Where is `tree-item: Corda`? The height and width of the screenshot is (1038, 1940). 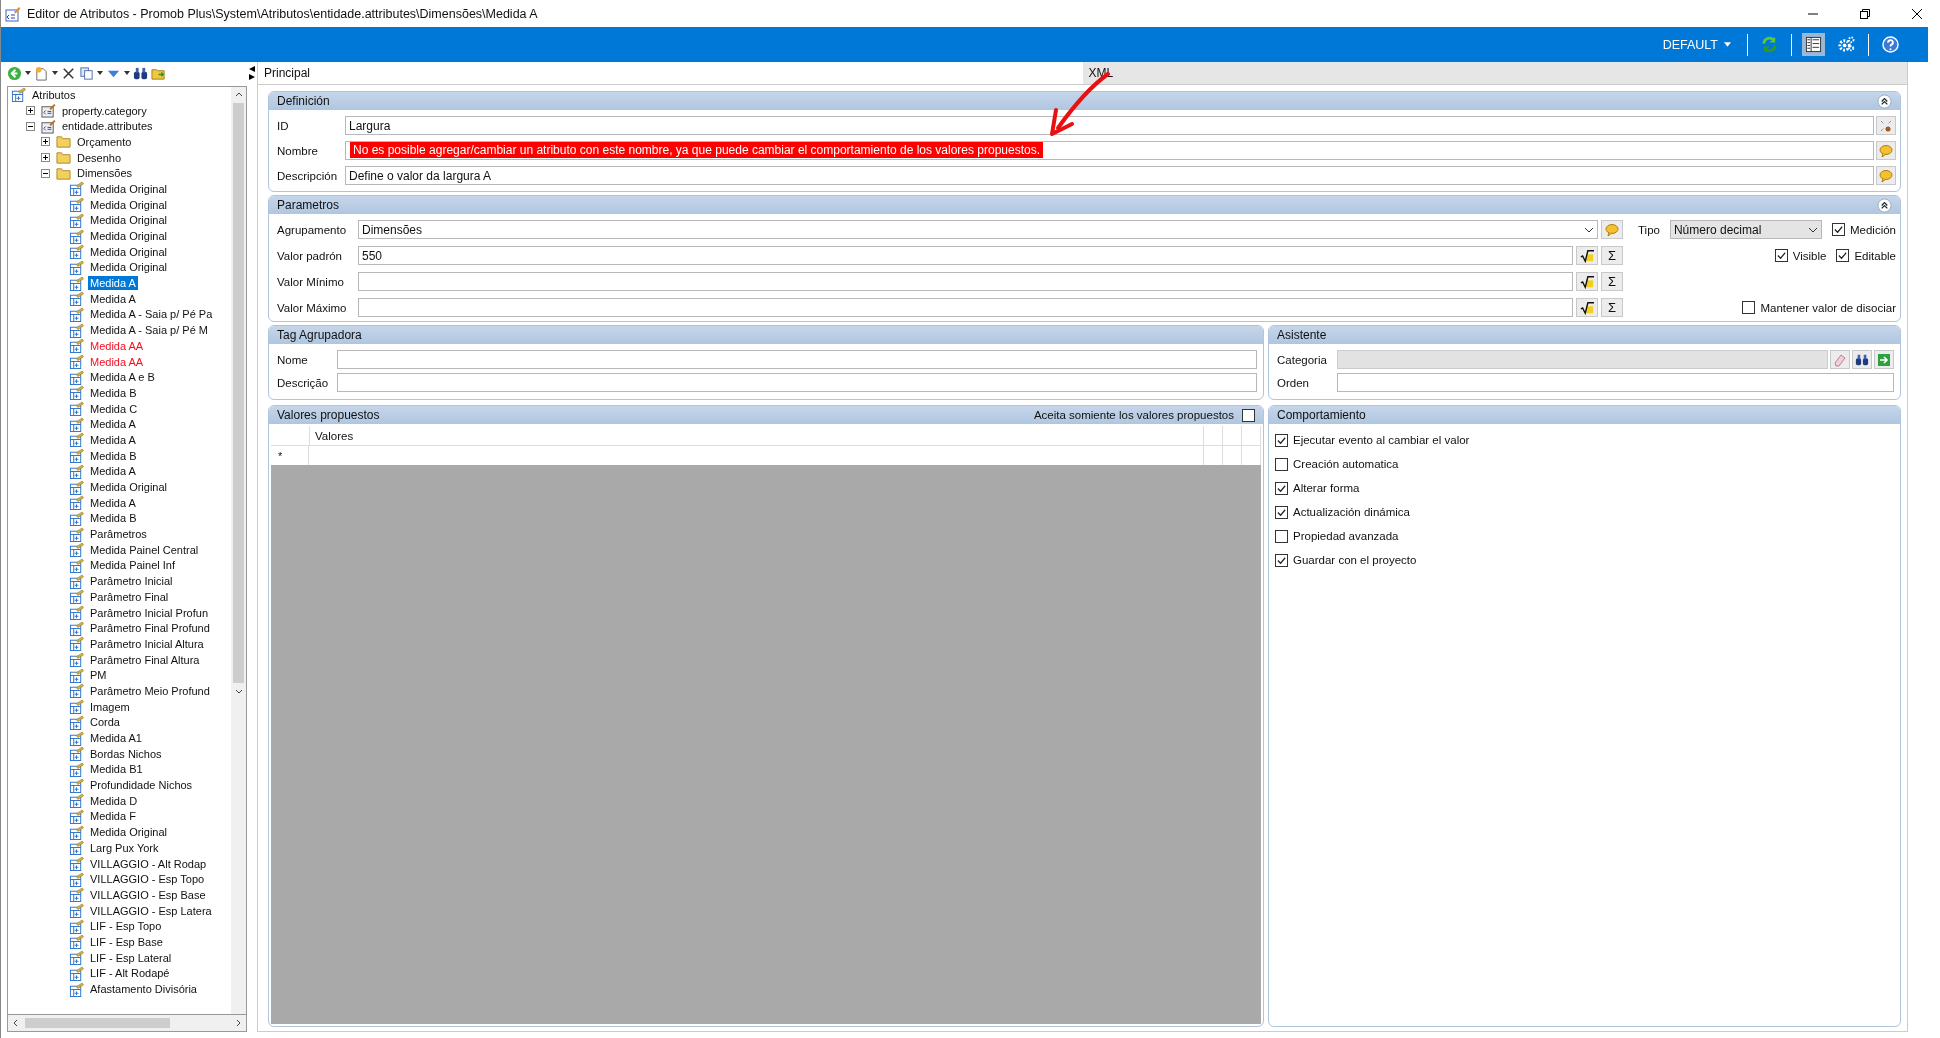 tree-item: Corda is located at coordinates (105, 722).